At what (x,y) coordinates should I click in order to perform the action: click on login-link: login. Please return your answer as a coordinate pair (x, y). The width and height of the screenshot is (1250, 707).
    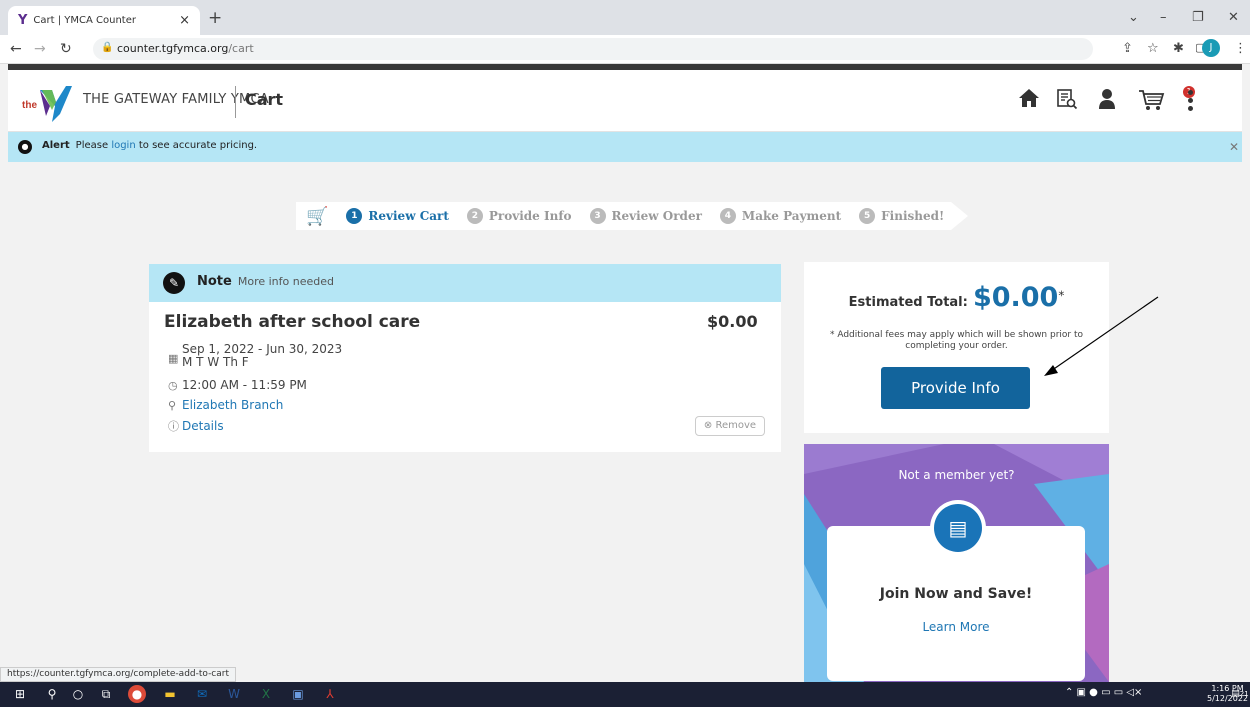
    Looking at the image, I should click on (123, 145).